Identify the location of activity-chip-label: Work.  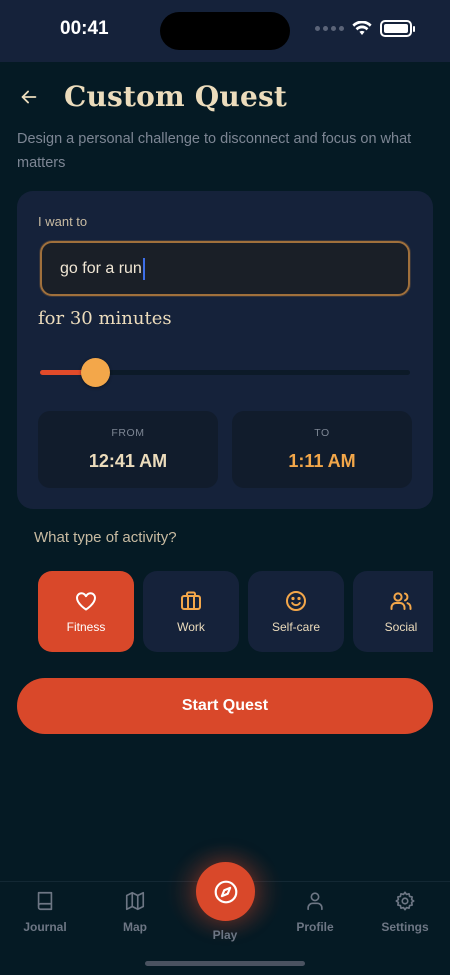
(191, 627).